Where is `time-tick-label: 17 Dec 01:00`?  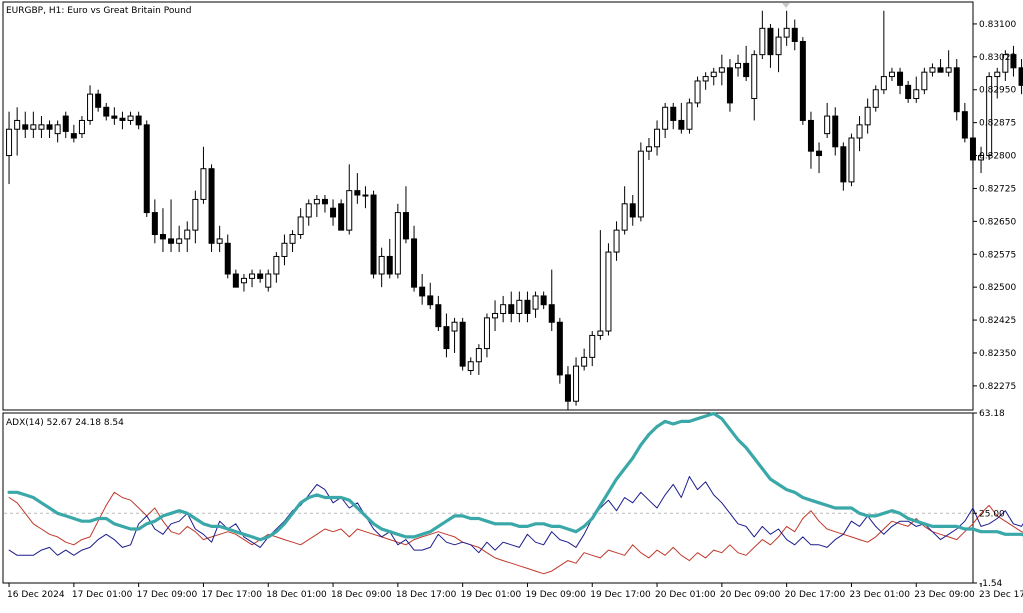 time-tick-label: 17 Dec 01:00 is located at coordinates (102, 595).